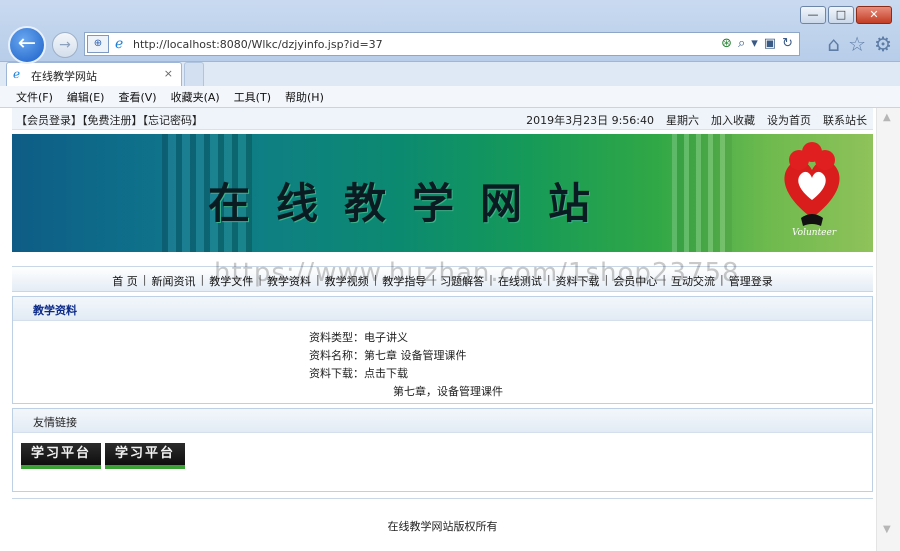 Image resolution: width=900 pixels, height=551 pixels. What do you see at coordinates (635, 281) in the screenshot?
I see `nav-member-center: 会员中心` at bounding box center [635, 281].